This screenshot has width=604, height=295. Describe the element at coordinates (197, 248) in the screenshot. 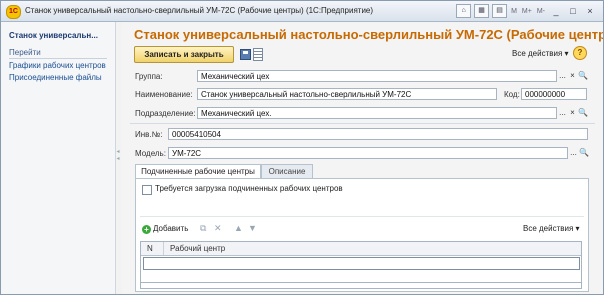

I see `column-header-work-center: Рабочий центр` at that location.